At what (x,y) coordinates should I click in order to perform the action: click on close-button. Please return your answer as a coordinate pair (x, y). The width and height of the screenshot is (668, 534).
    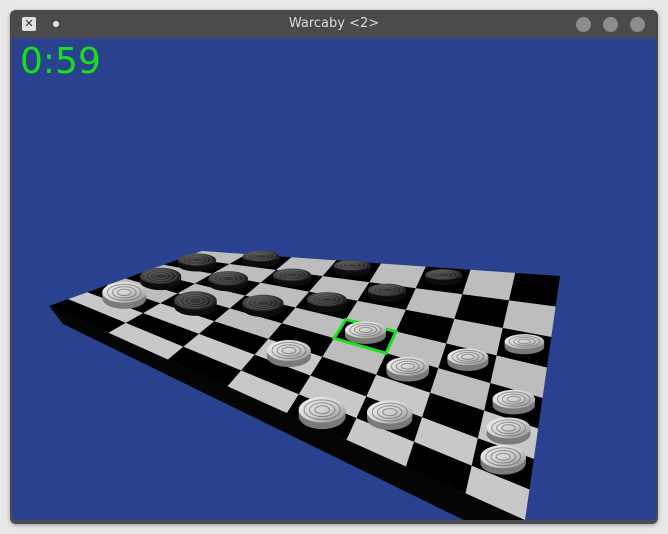
    Looking at the image, I should click on (637, 24).